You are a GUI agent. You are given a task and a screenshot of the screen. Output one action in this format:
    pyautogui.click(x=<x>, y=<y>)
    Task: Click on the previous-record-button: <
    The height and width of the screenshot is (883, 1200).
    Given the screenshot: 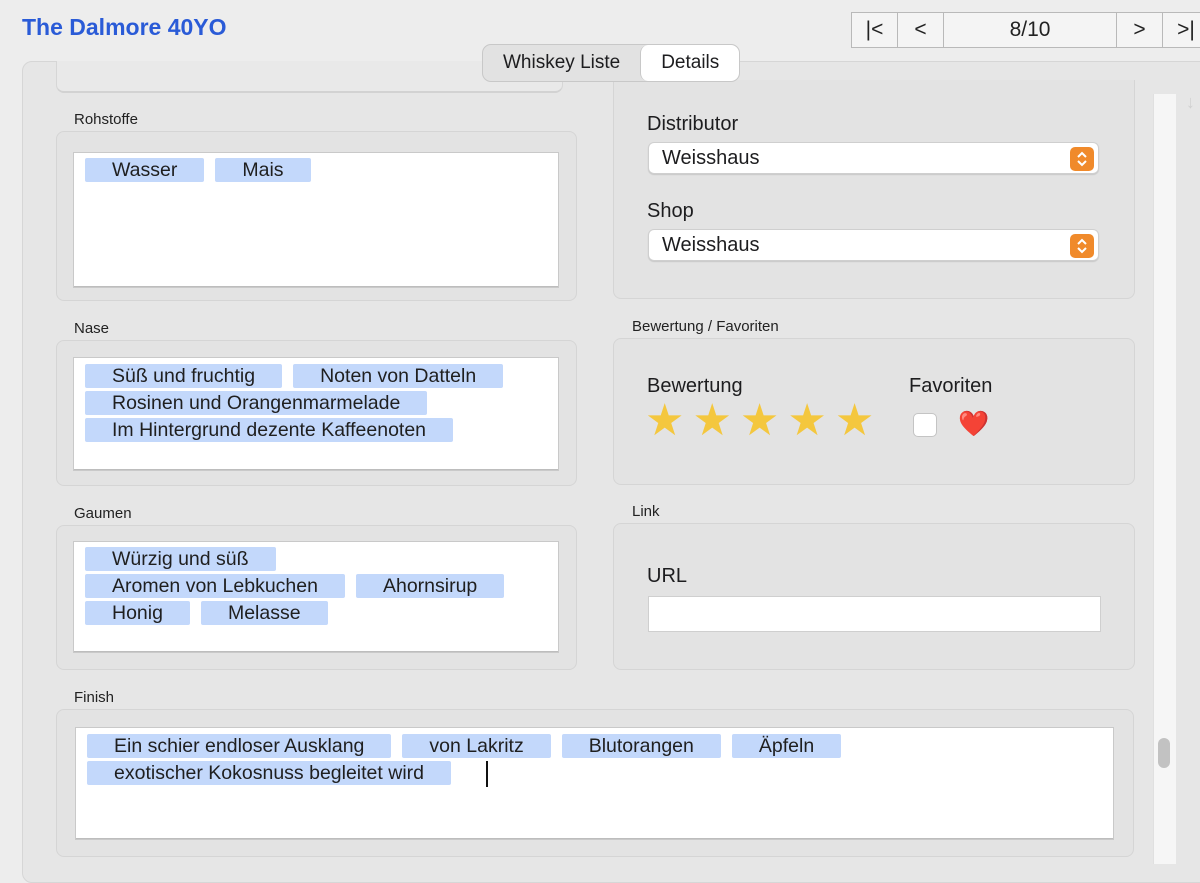 What is the action you would take?
    pyautogui.click(x=921, y=30)
    